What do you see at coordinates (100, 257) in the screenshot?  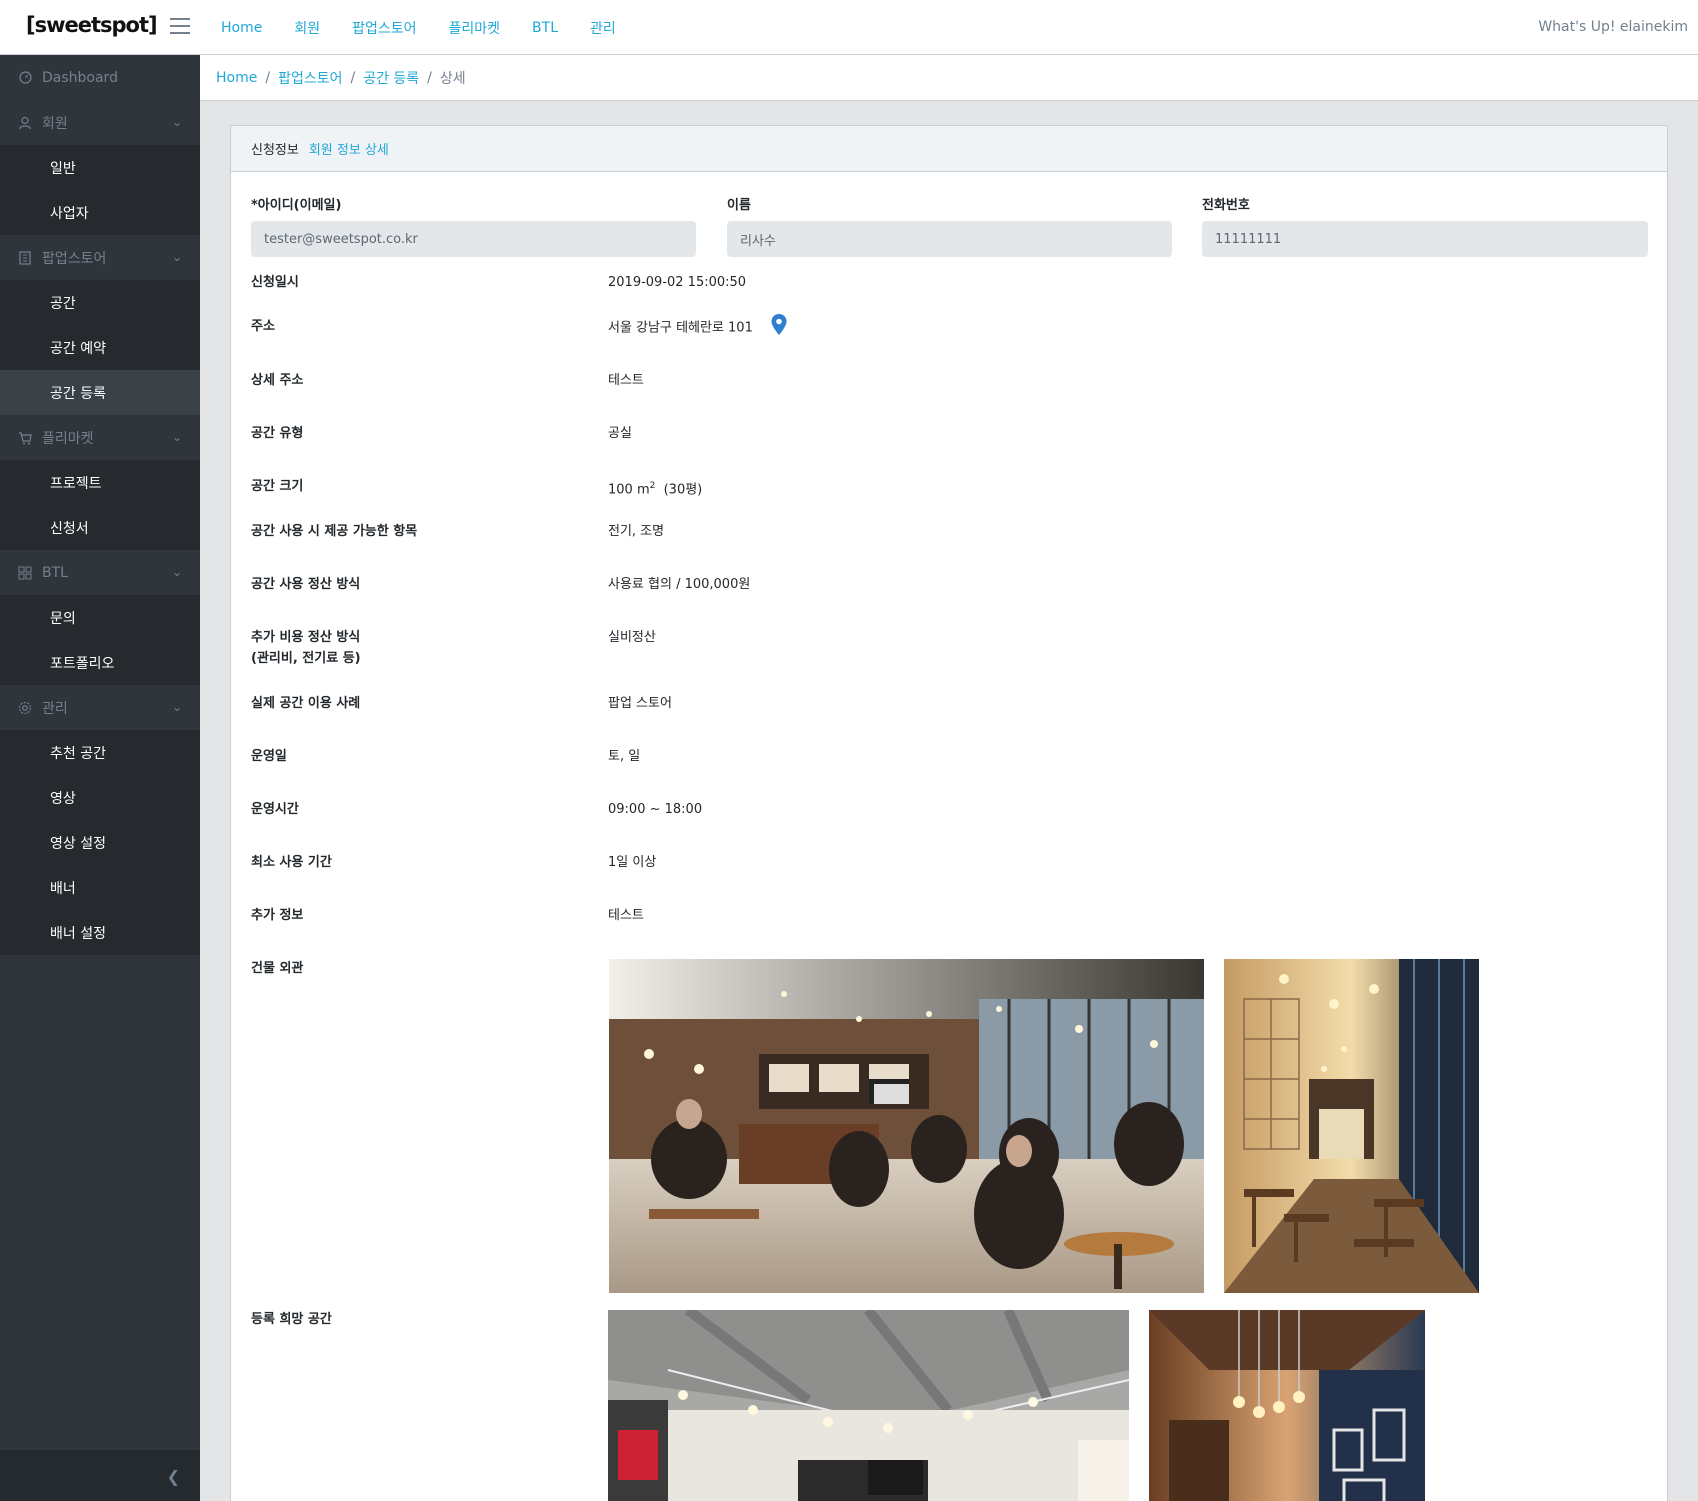 I see `sidebar-section-popup-store: 팝업스토어 ⌄` at bounding box center [100, 257].